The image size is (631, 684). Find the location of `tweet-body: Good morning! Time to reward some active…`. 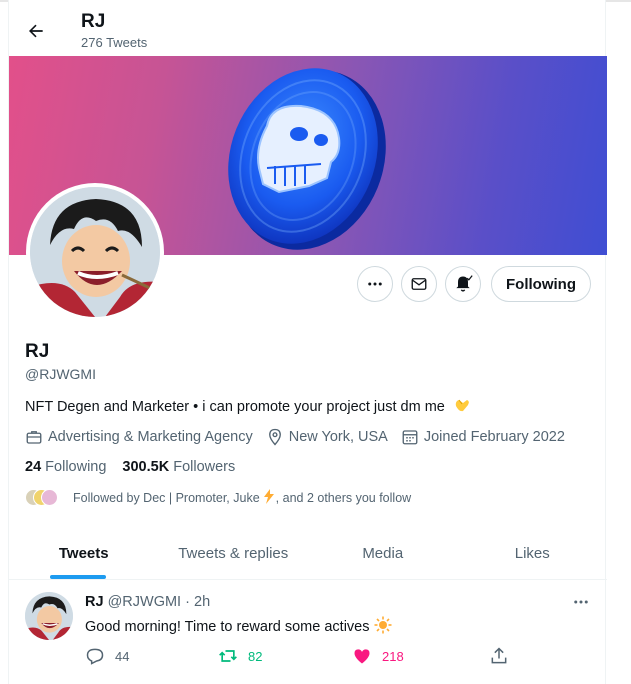

tweet-body: Good morning! Time to reward some active… is located at coordinates (227, 627).